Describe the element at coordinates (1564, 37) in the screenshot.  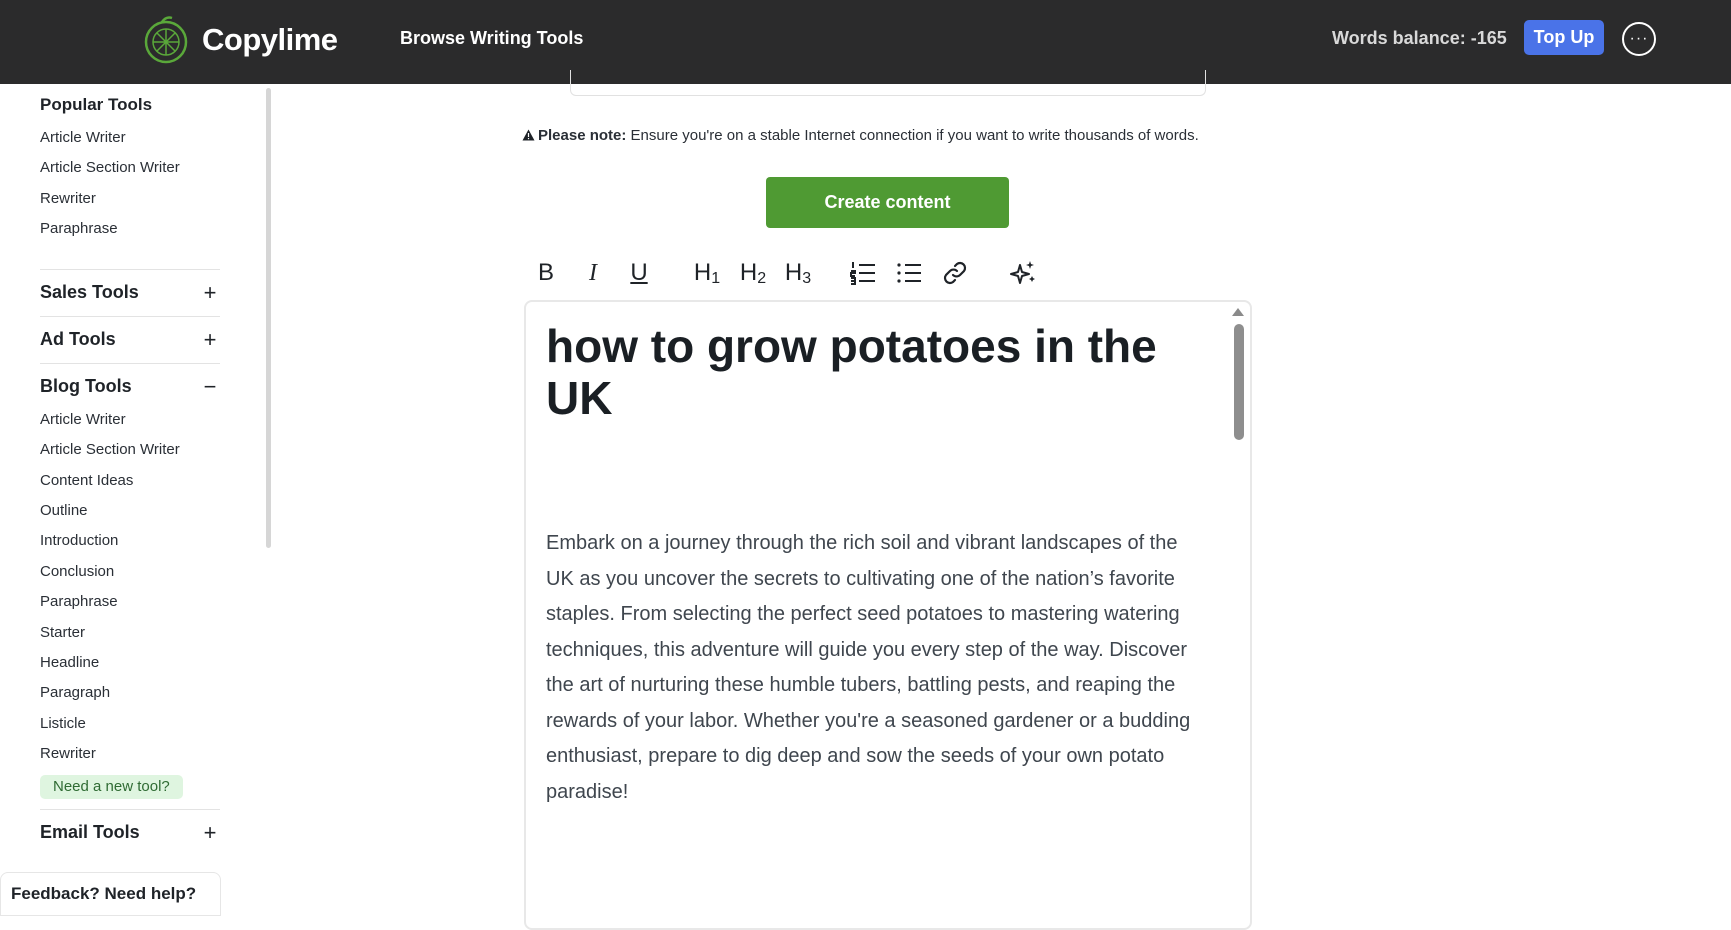
I see `top-up-button: Top Up` at that location.